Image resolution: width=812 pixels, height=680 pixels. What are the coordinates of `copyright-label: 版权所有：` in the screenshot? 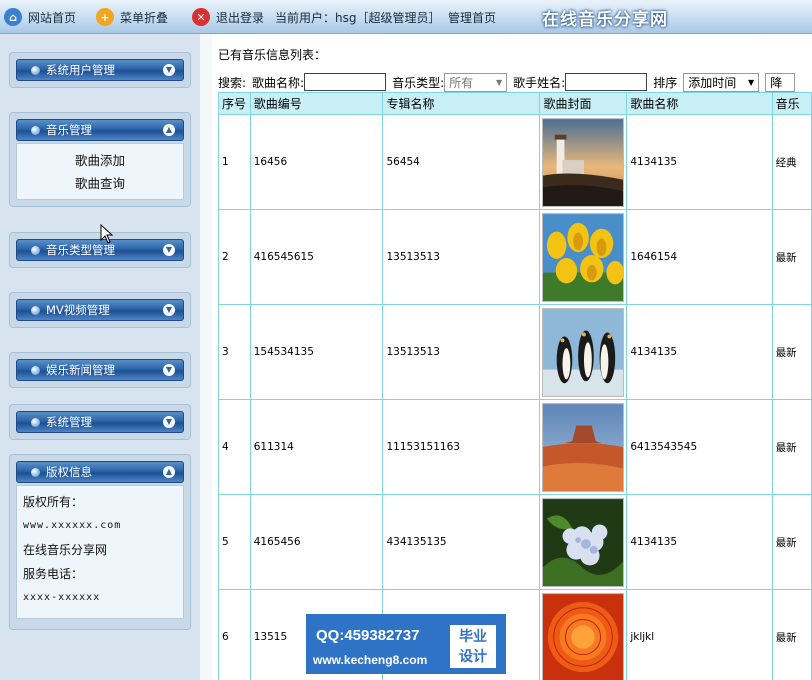 It's located at (53, 502).